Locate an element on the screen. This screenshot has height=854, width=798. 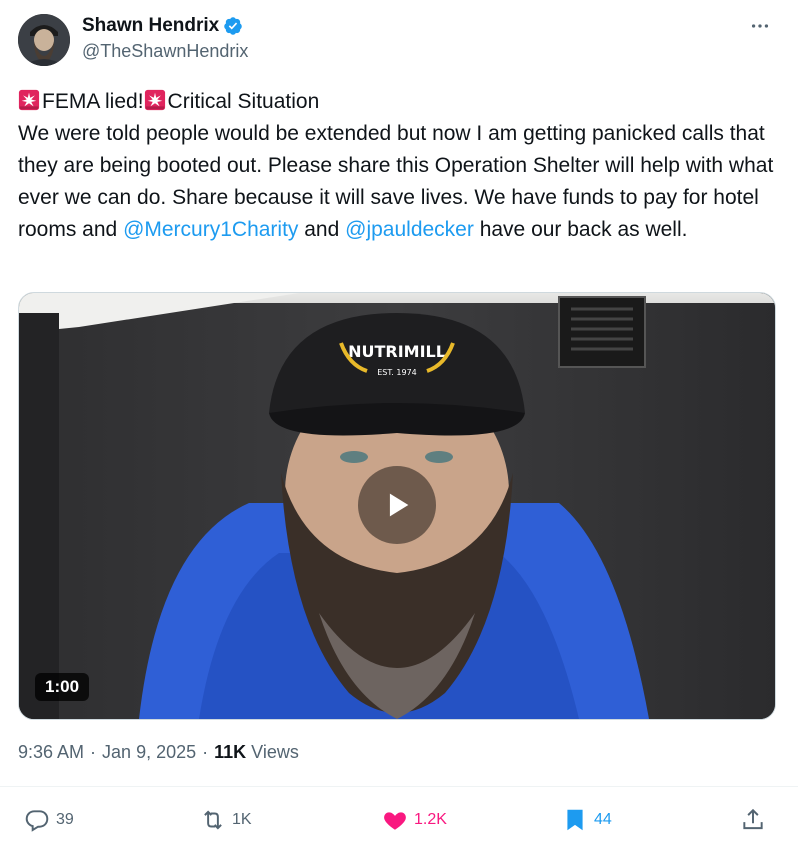
tweet-meta: 9:36 AM · Jan 9, 2025 · 11K Views is located at coordinates (158, 752).